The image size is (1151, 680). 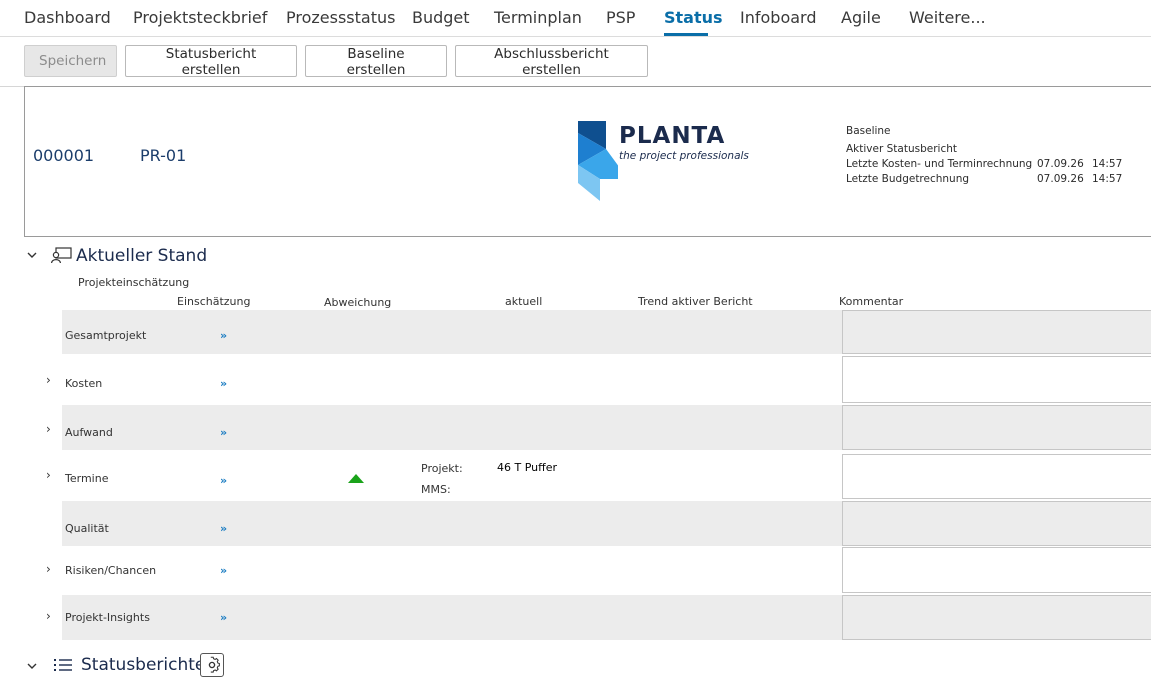 What do you see at coordinates (1107, 179) in the screenshot?
I see `last-budget-calc-time: 14:57` at bounding box center [1107, 179].